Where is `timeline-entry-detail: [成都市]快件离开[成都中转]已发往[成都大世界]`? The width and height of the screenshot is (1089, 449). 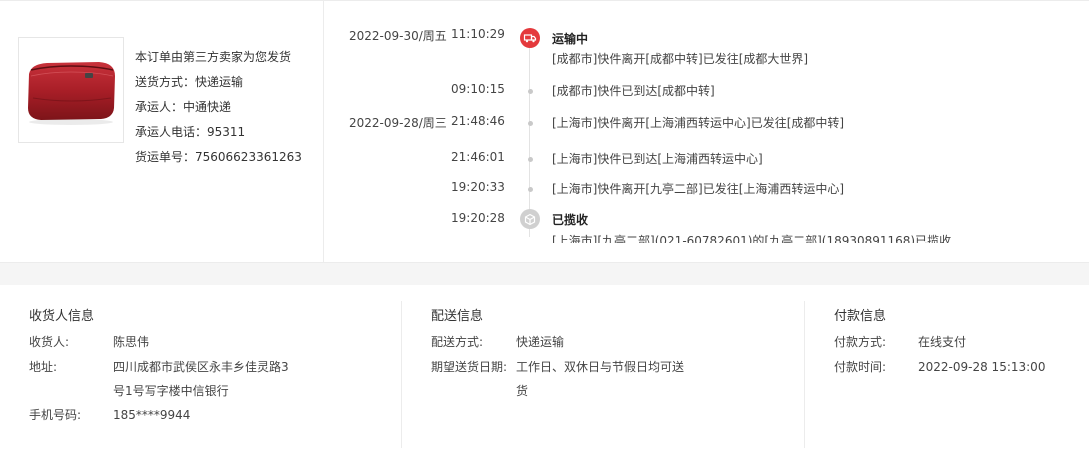 timeline-entry-detail: [成都市]快件离开[成都中转]已发往[成都大世界] is located at coordinates (707, 61).